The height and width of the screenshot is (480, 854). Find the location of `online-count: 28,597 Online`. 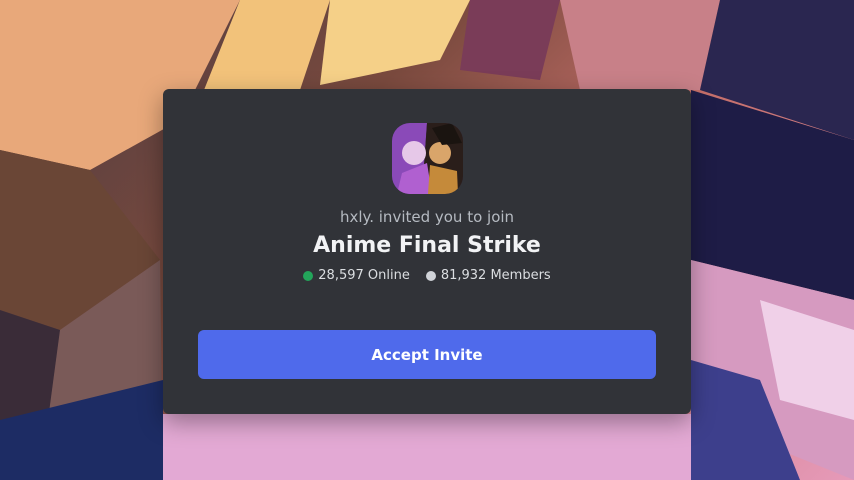

online-count: 28,597 Online is located at coordinates (364, 275).